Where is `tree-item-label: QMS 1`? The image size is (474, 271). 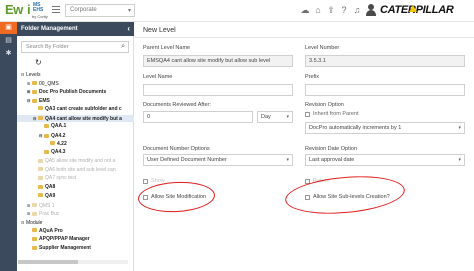 tree-item-label: QMS 1 is located at coordinates (47, 205).